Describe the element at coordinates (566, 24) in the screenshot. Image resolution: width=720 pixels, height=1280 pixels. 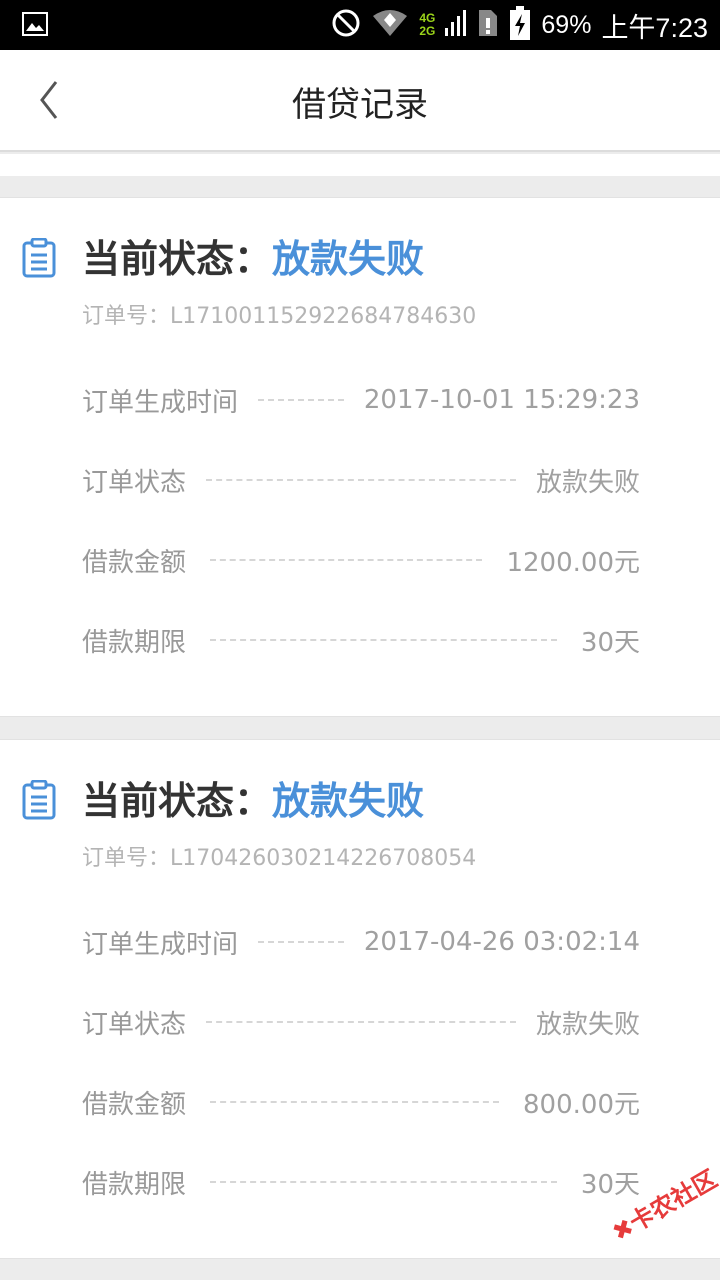
I see `battery-percent: 69%` at that location.